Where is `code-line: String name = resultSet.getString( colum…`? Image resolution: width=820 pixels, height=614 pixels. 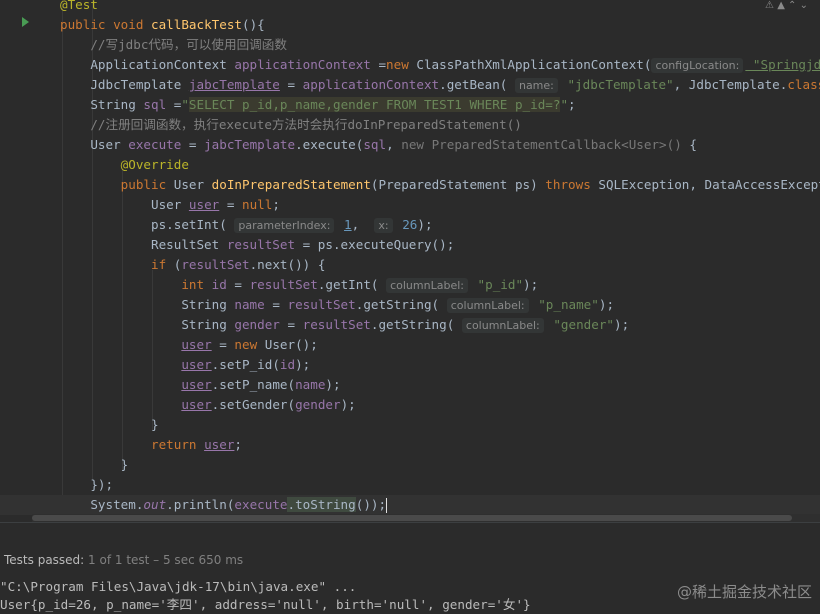 code-line: String name = resultSet.getString( colum… is located at coordinates (307, 305).